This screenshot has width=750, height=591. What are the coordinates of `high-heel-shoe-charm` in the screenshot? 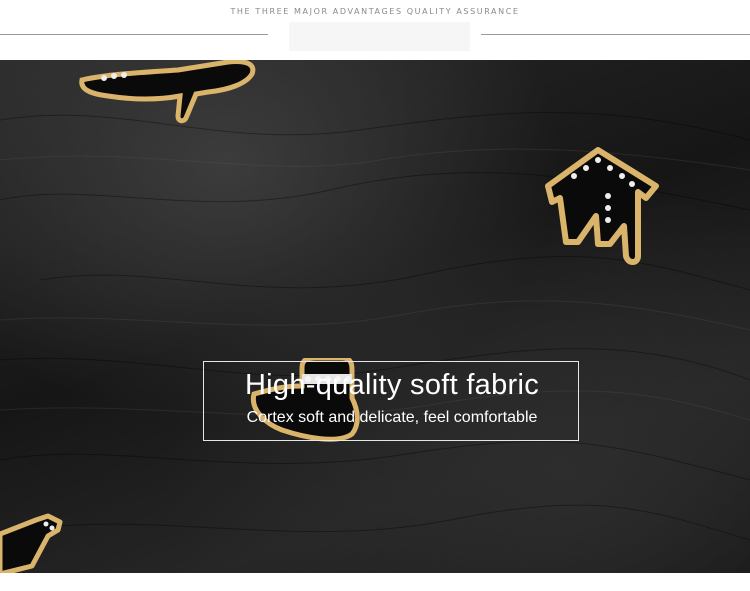 It's located at (167, 92).